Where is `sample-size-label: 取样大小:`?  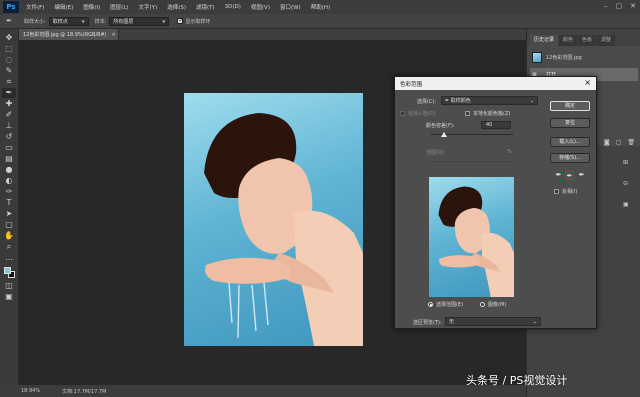 sample-size-label: 取样大小: is located at coordinates (35, 21).